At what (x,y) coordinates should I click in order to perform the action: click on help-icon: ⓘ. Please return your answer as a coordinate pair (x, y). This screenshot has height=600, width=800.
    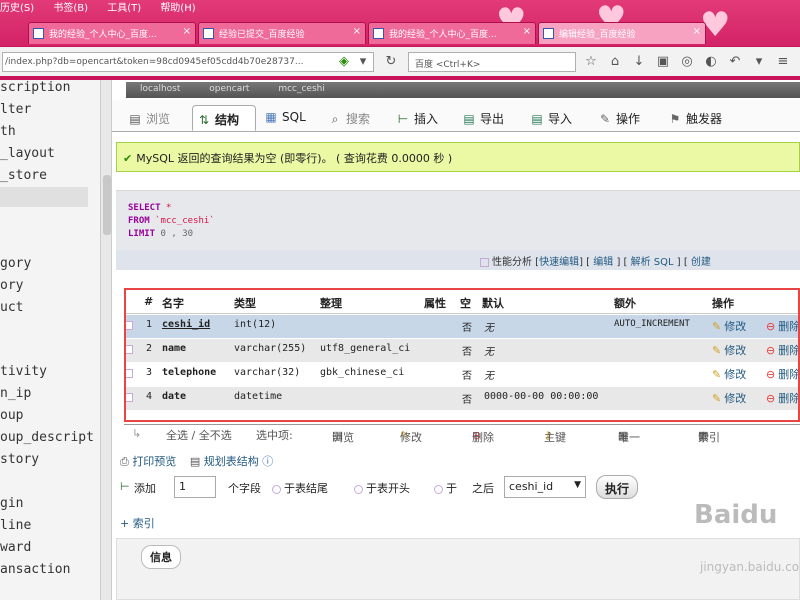
    Looking at the image, I should click on (267, 461).